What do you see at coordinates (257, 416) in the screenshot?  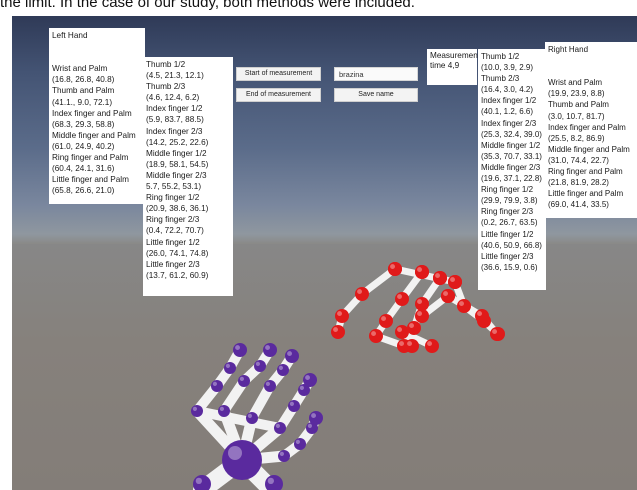 I see `left-hand-model` at bounding box center [257, 416].